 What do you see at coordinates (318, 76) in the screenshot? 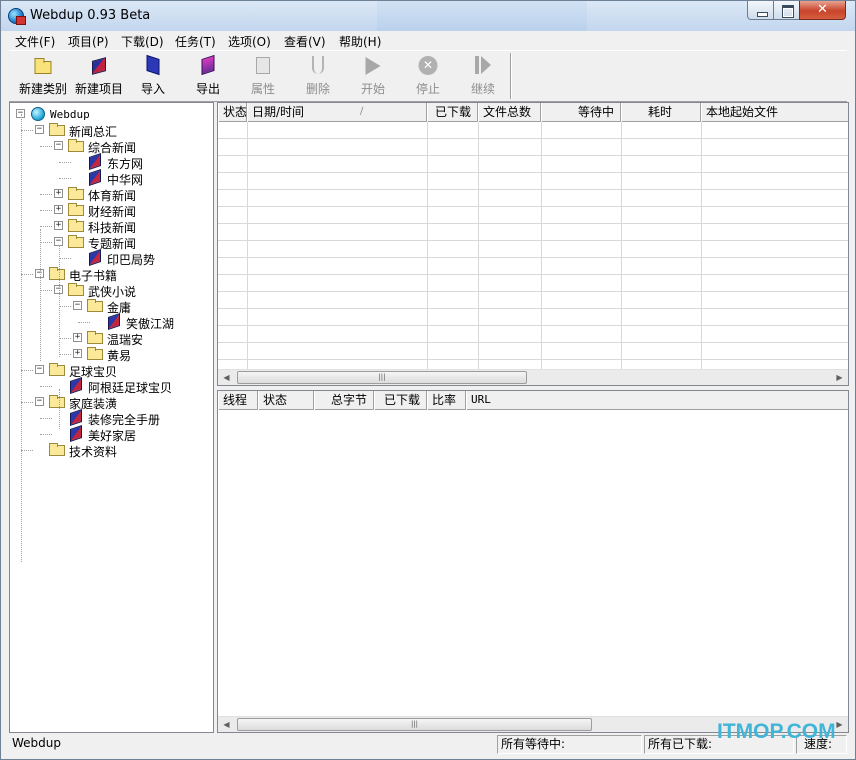
I see `delete-button: 删除` at bounding box center [318, 76].